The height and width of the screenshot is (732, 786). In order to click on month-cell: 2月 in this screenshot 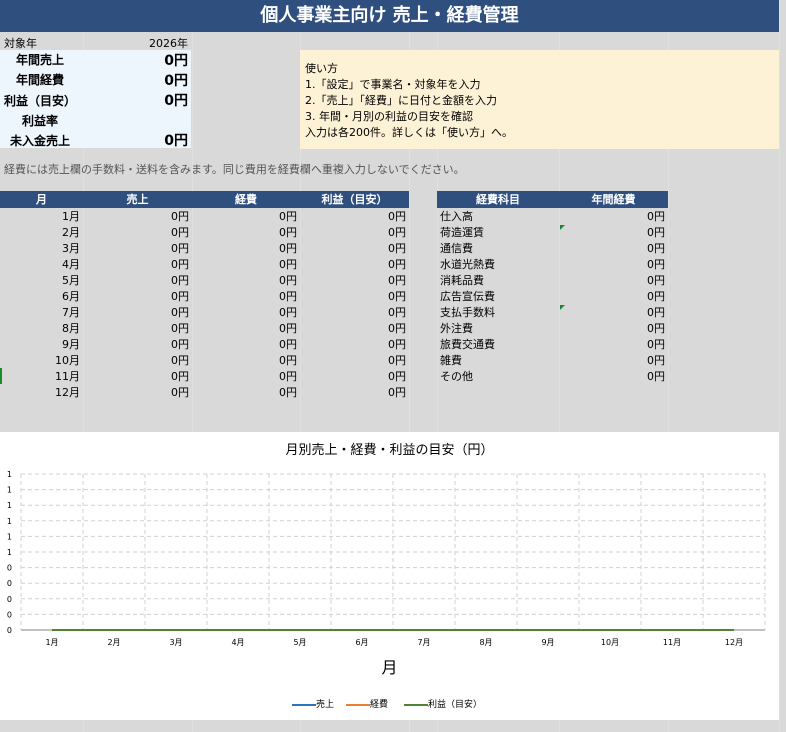, I will do `click(40, 233)`.